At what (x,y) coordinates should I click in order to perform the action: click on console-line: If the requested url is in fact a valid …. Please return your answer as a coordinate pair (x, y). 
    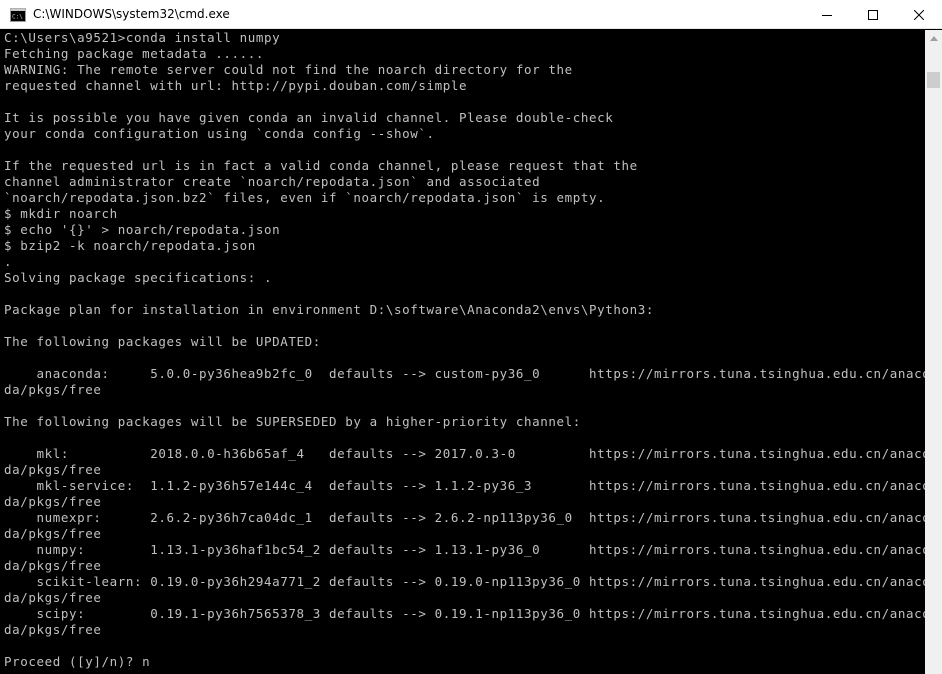
    Looking at the image, I should click on (321, 165).